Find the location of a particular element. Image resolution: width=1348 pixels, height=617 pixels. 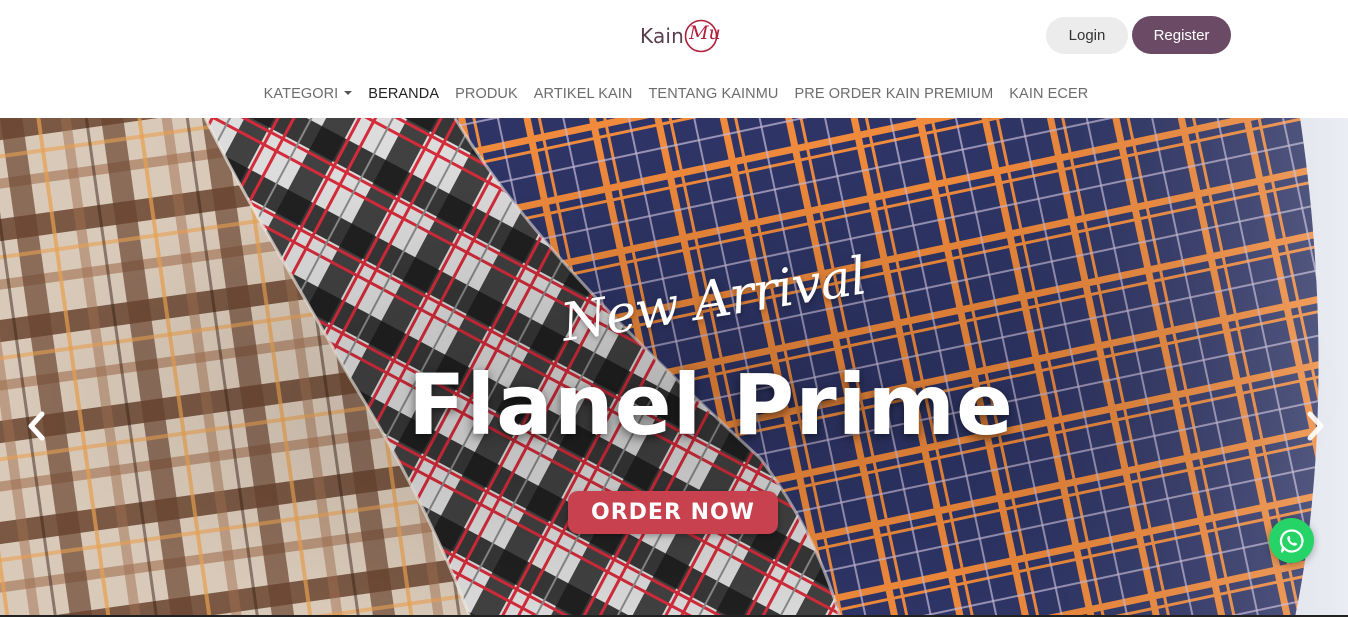

chevron-left-icon is located at coordinates (36, 426).